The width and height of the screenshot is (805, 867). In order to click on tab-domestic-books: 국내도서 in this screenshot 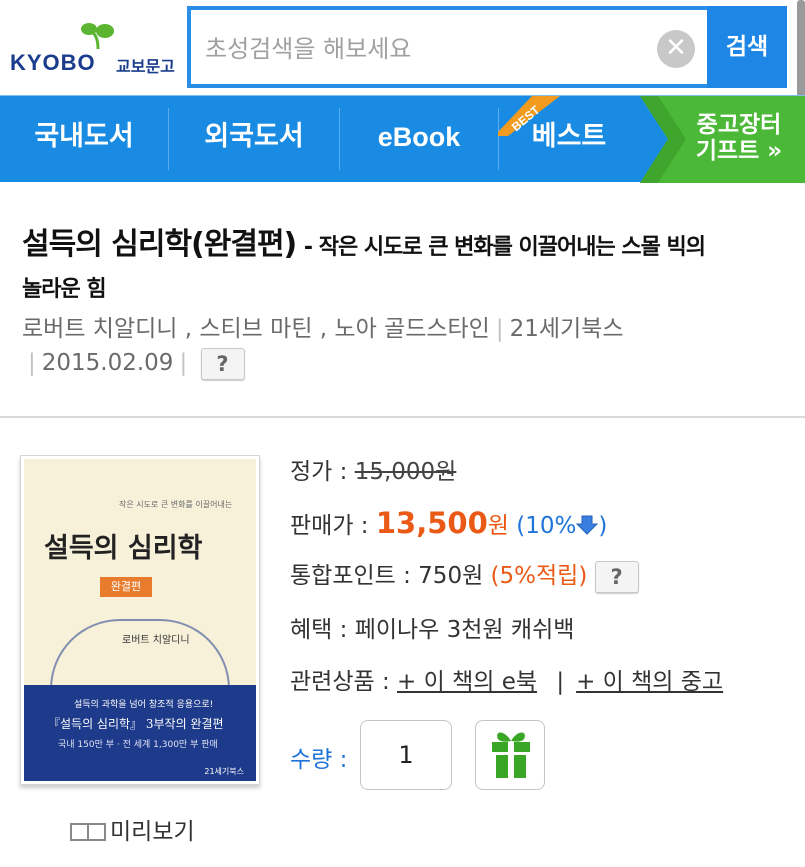, I will do `click(84, 139)`.